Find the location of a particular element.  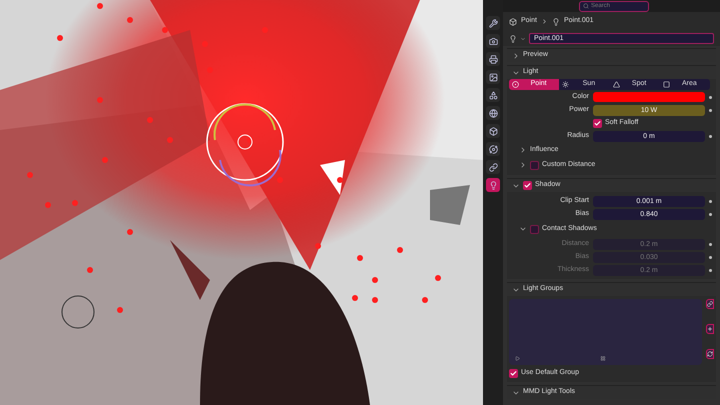

search-icon is located at coordinates (586, 6).